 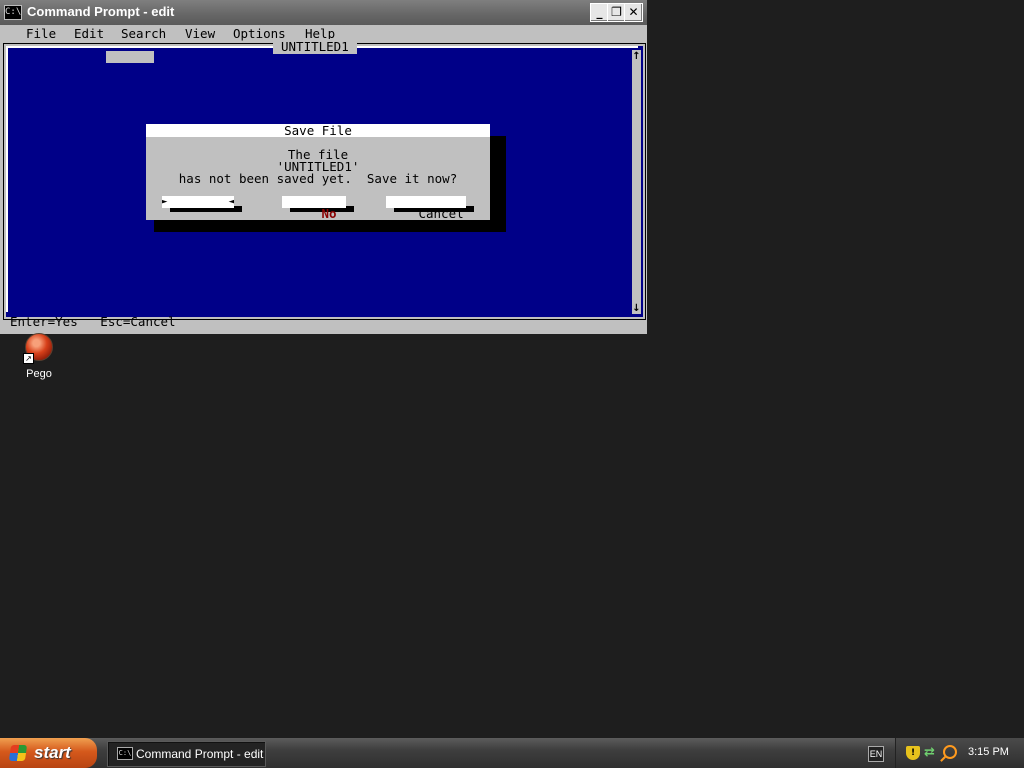 I want to click on yes-button: ► Yes ◄, so click(x=198, y=214).